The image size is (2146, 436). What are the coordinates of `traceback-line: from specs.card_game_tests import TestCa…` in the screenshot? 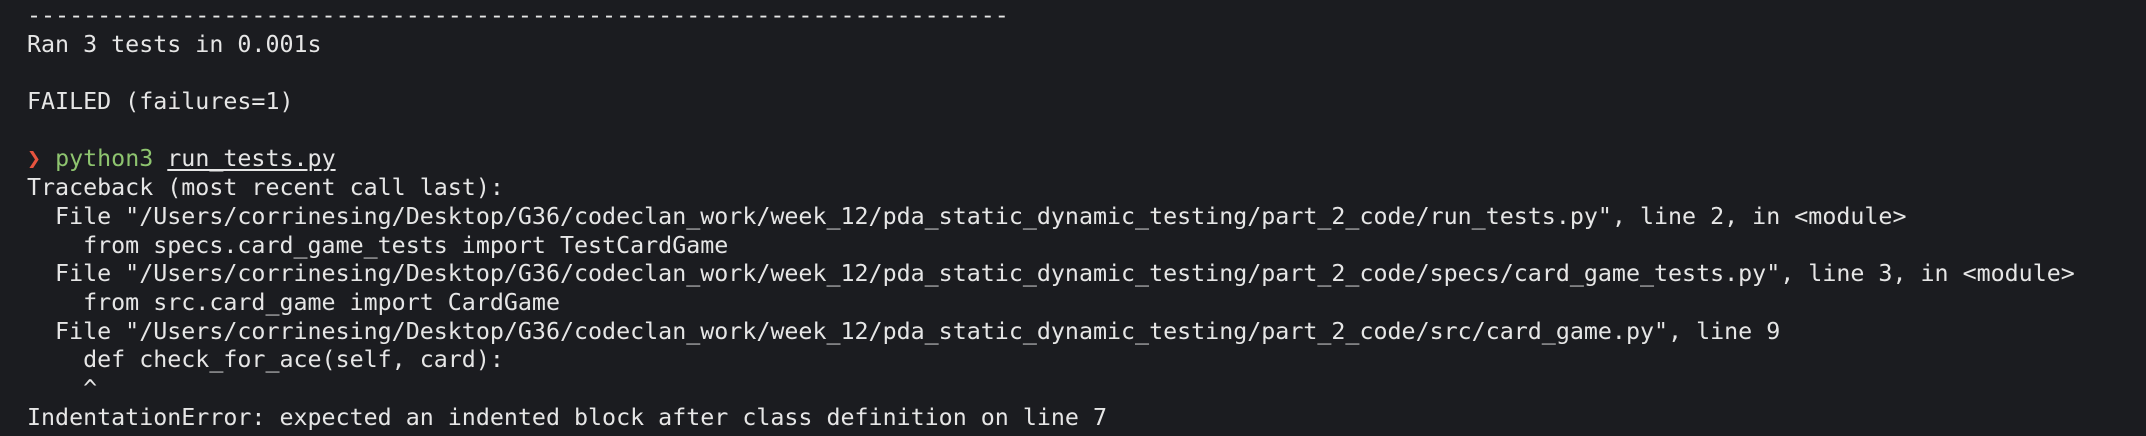 It's located at (378, 245).